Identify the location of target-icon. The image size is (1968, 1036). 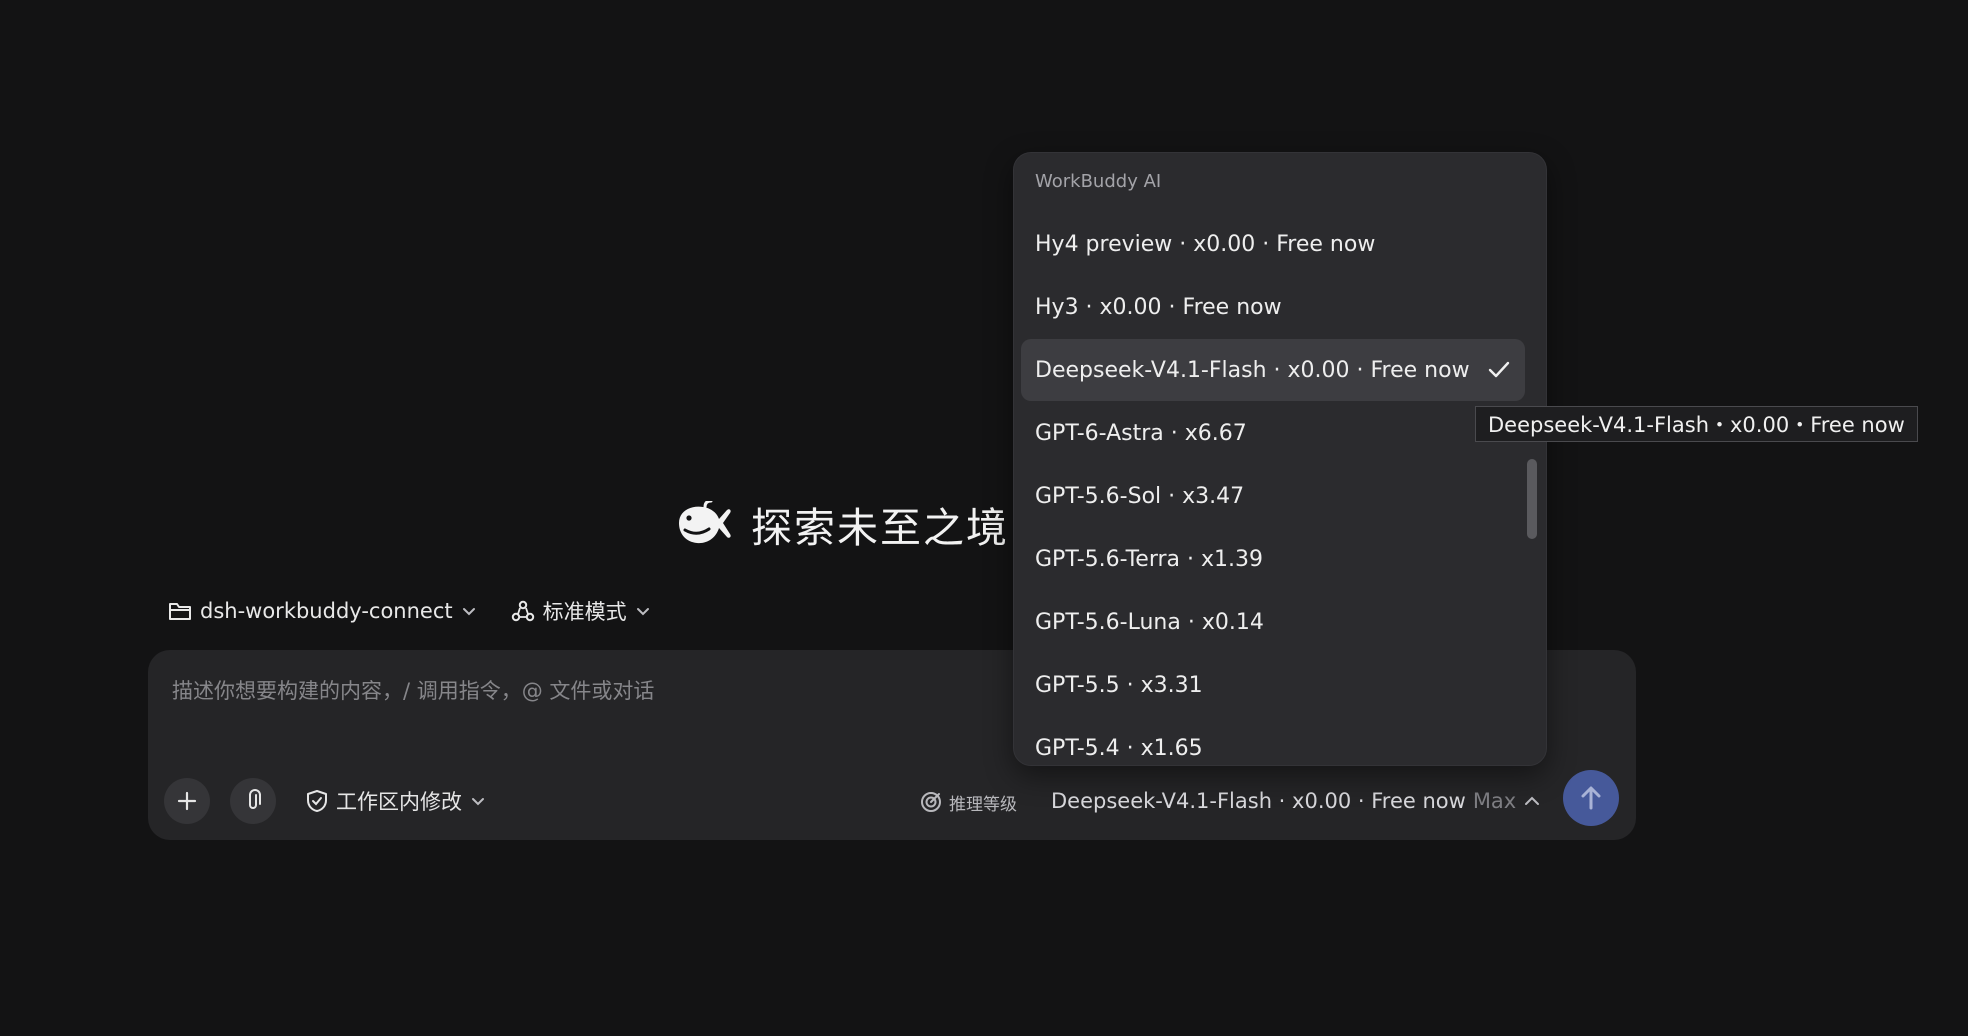
(931, 802).